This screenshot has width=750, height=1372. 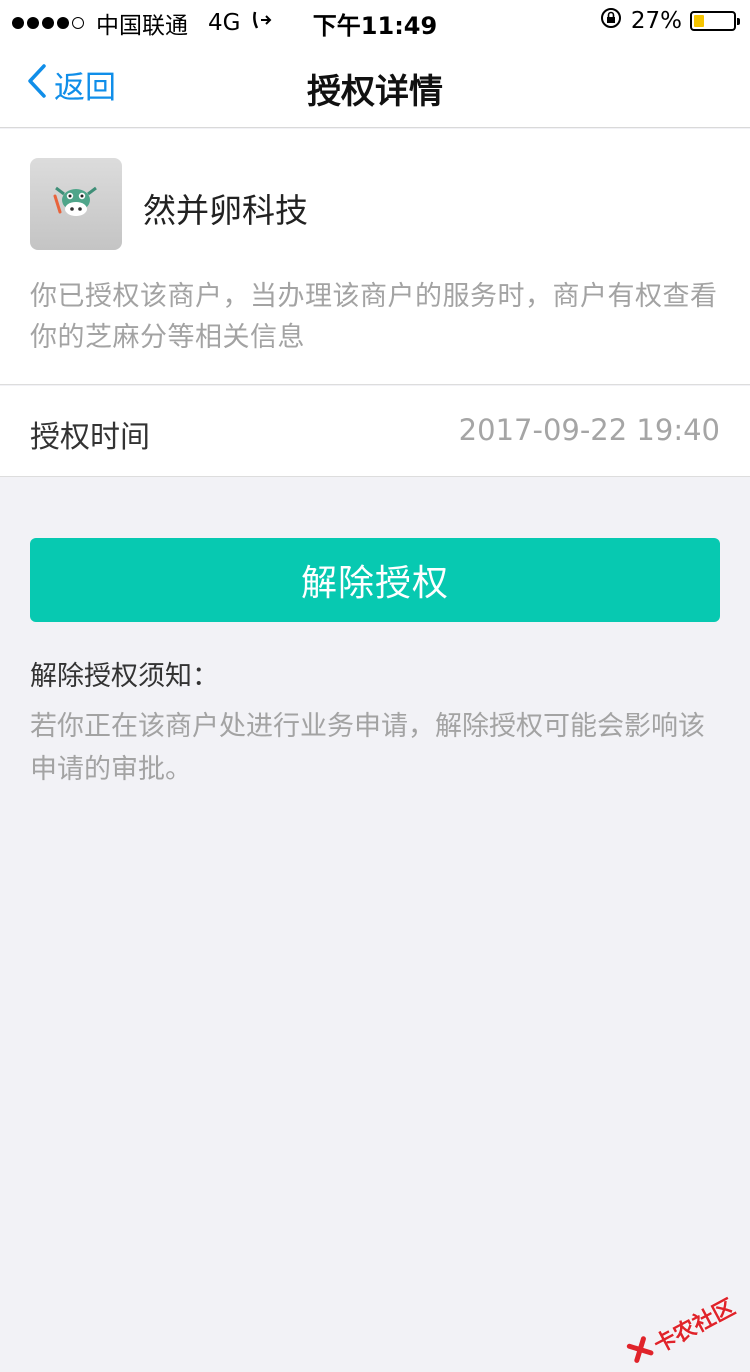 What do you see at coordinates (375, 748) in the screenshot?
I see `notice-text: 若你正在该商户处进行业务申请，解除授权可能会影响该申请的审批。` at bounding box center [375, 748].